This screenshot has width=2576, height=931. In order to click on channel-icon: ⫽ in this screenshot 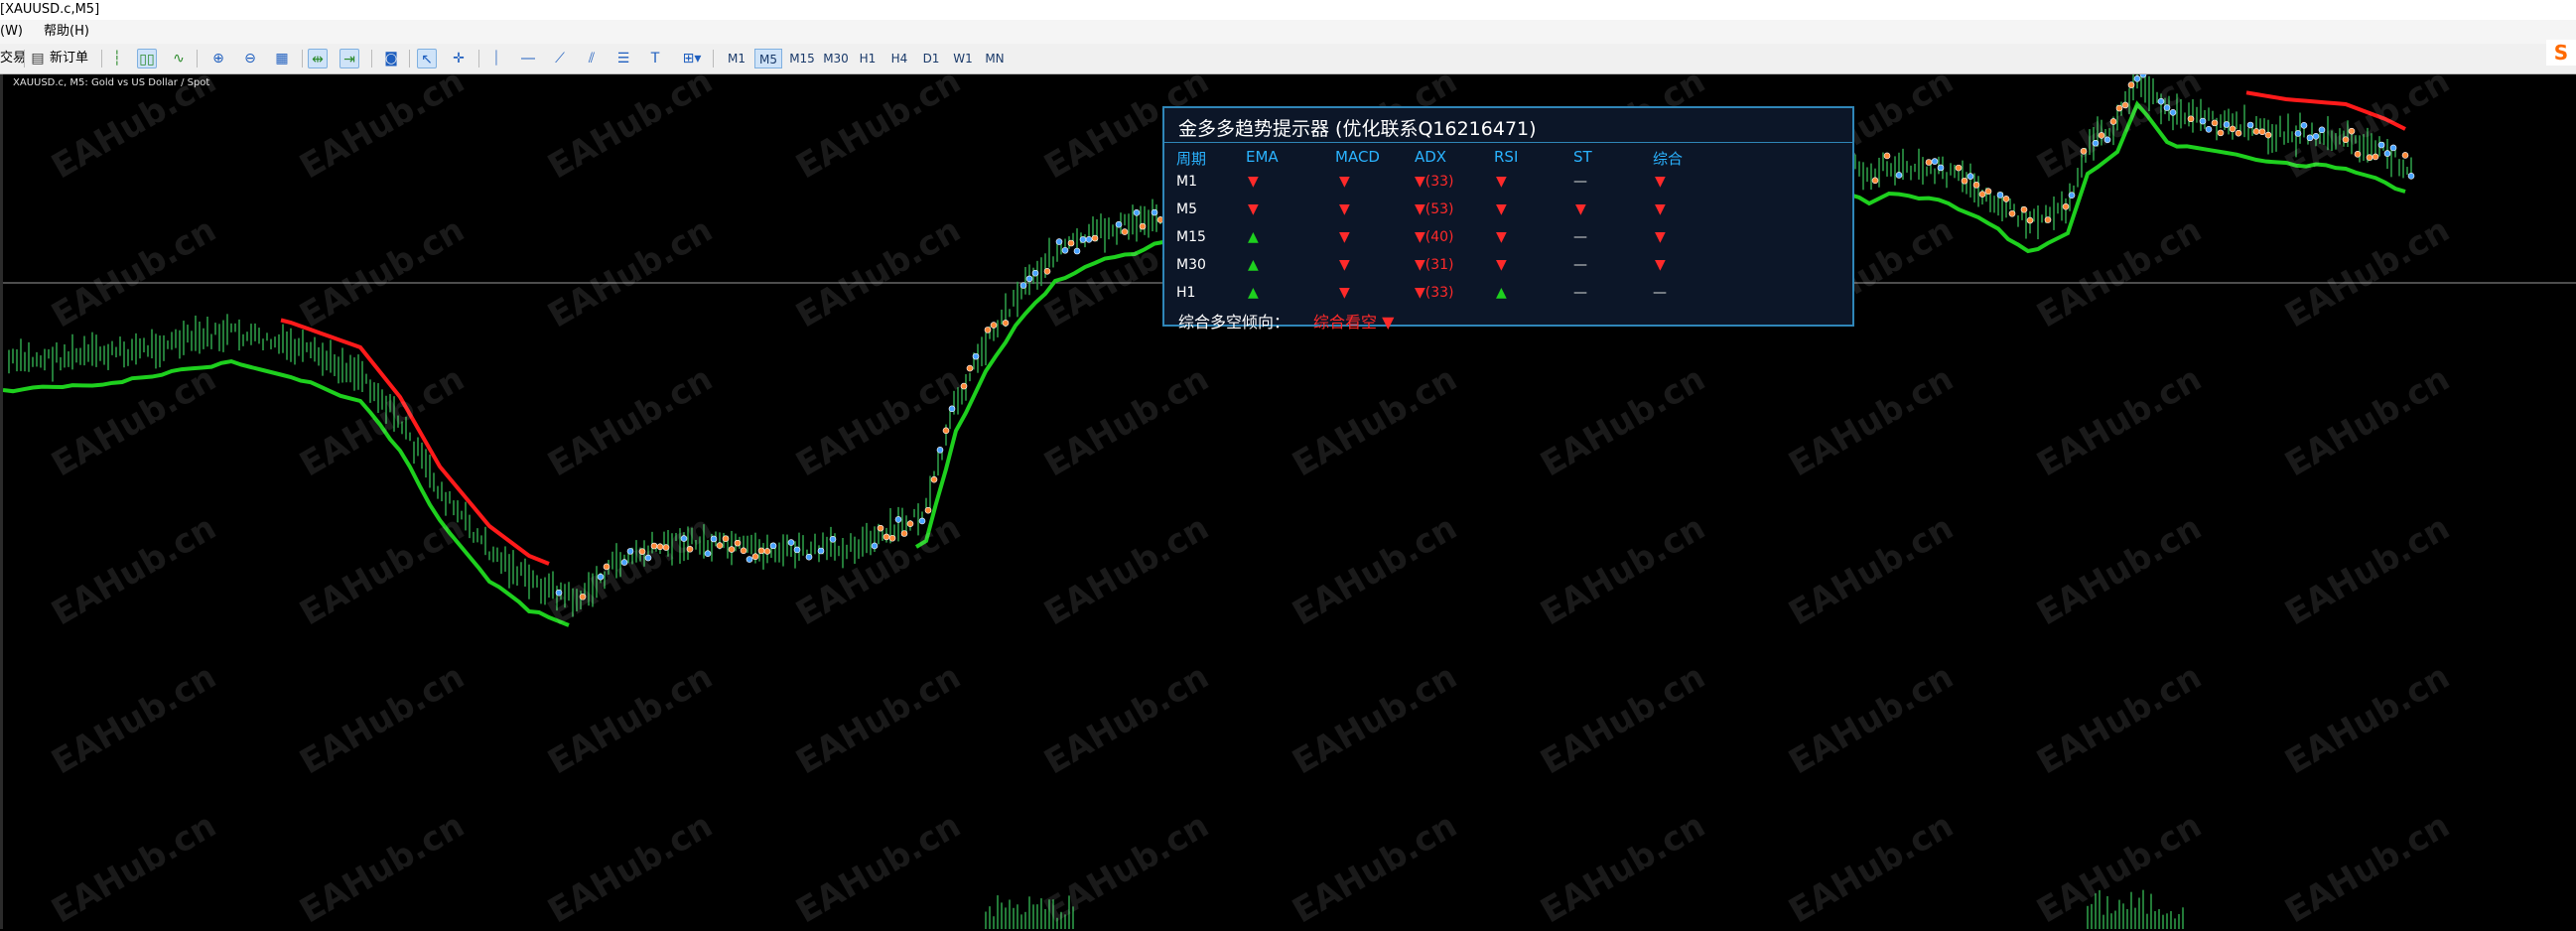, I will do `click(592, 58)`.